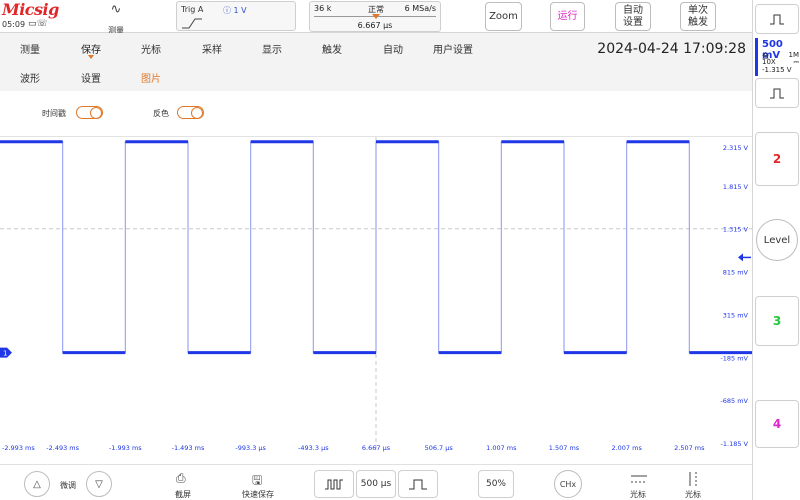 Image resolution: width=800 pixels, height=500 pixels. I want to click on timebase-decrease-button, so click(334, 484).